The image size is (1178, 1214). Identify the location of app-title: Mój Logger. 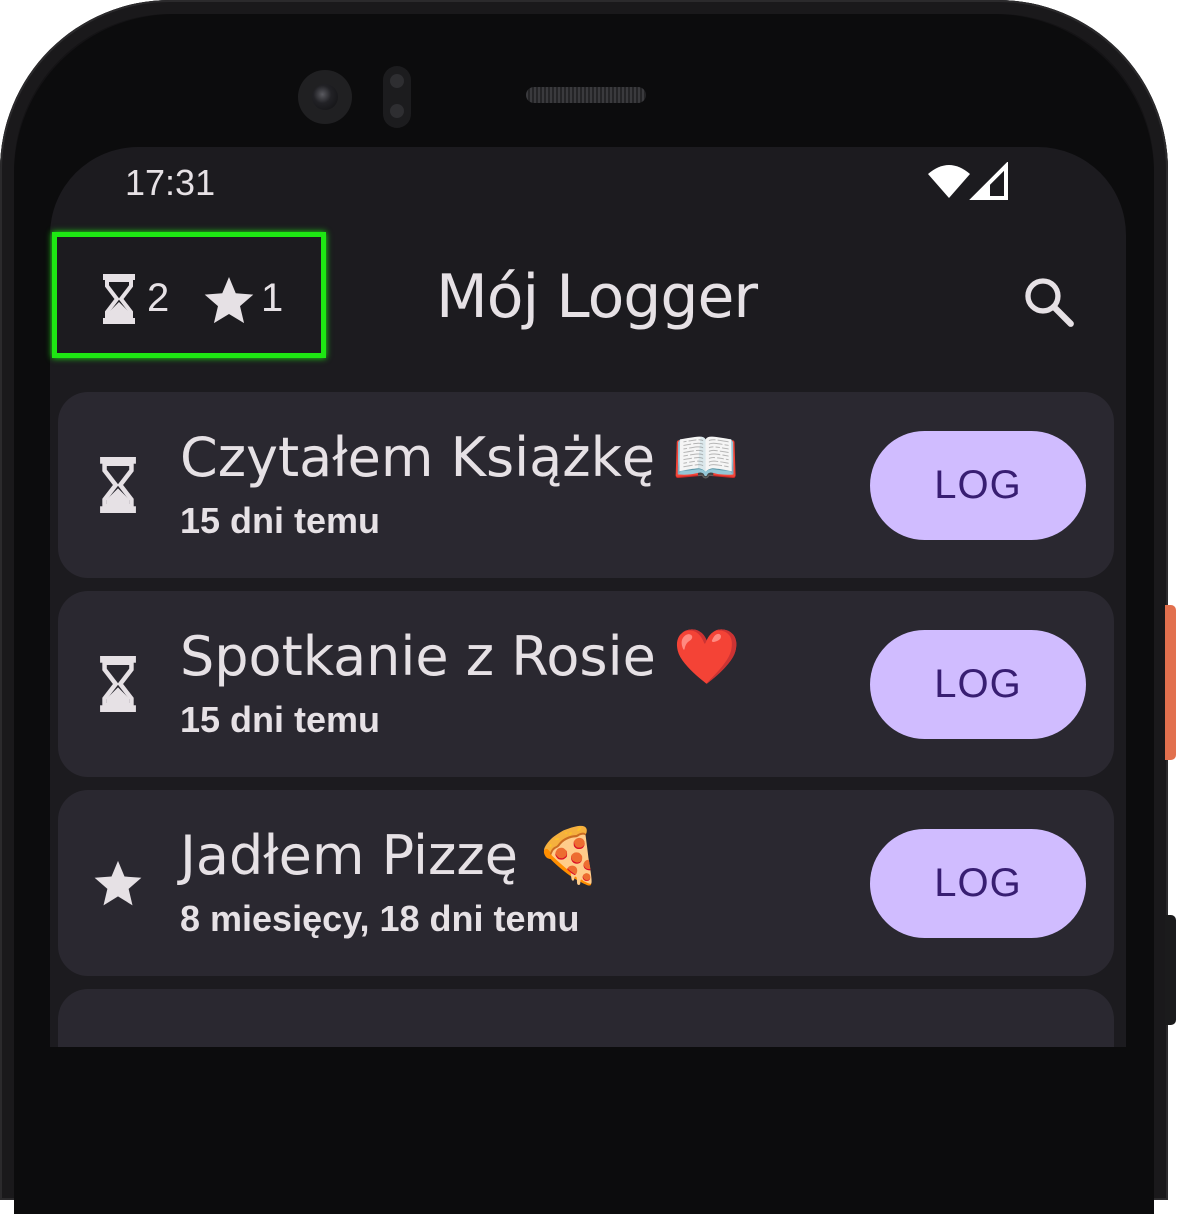
(597, 297).